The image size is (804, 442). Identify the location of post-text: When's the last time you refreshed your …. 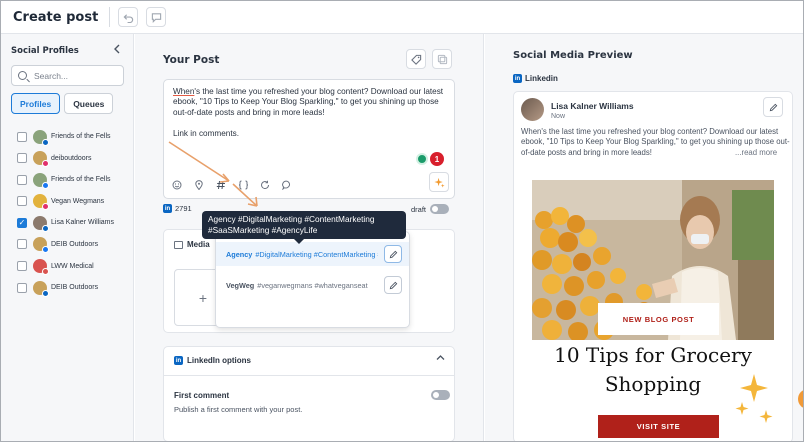
(311, 113).